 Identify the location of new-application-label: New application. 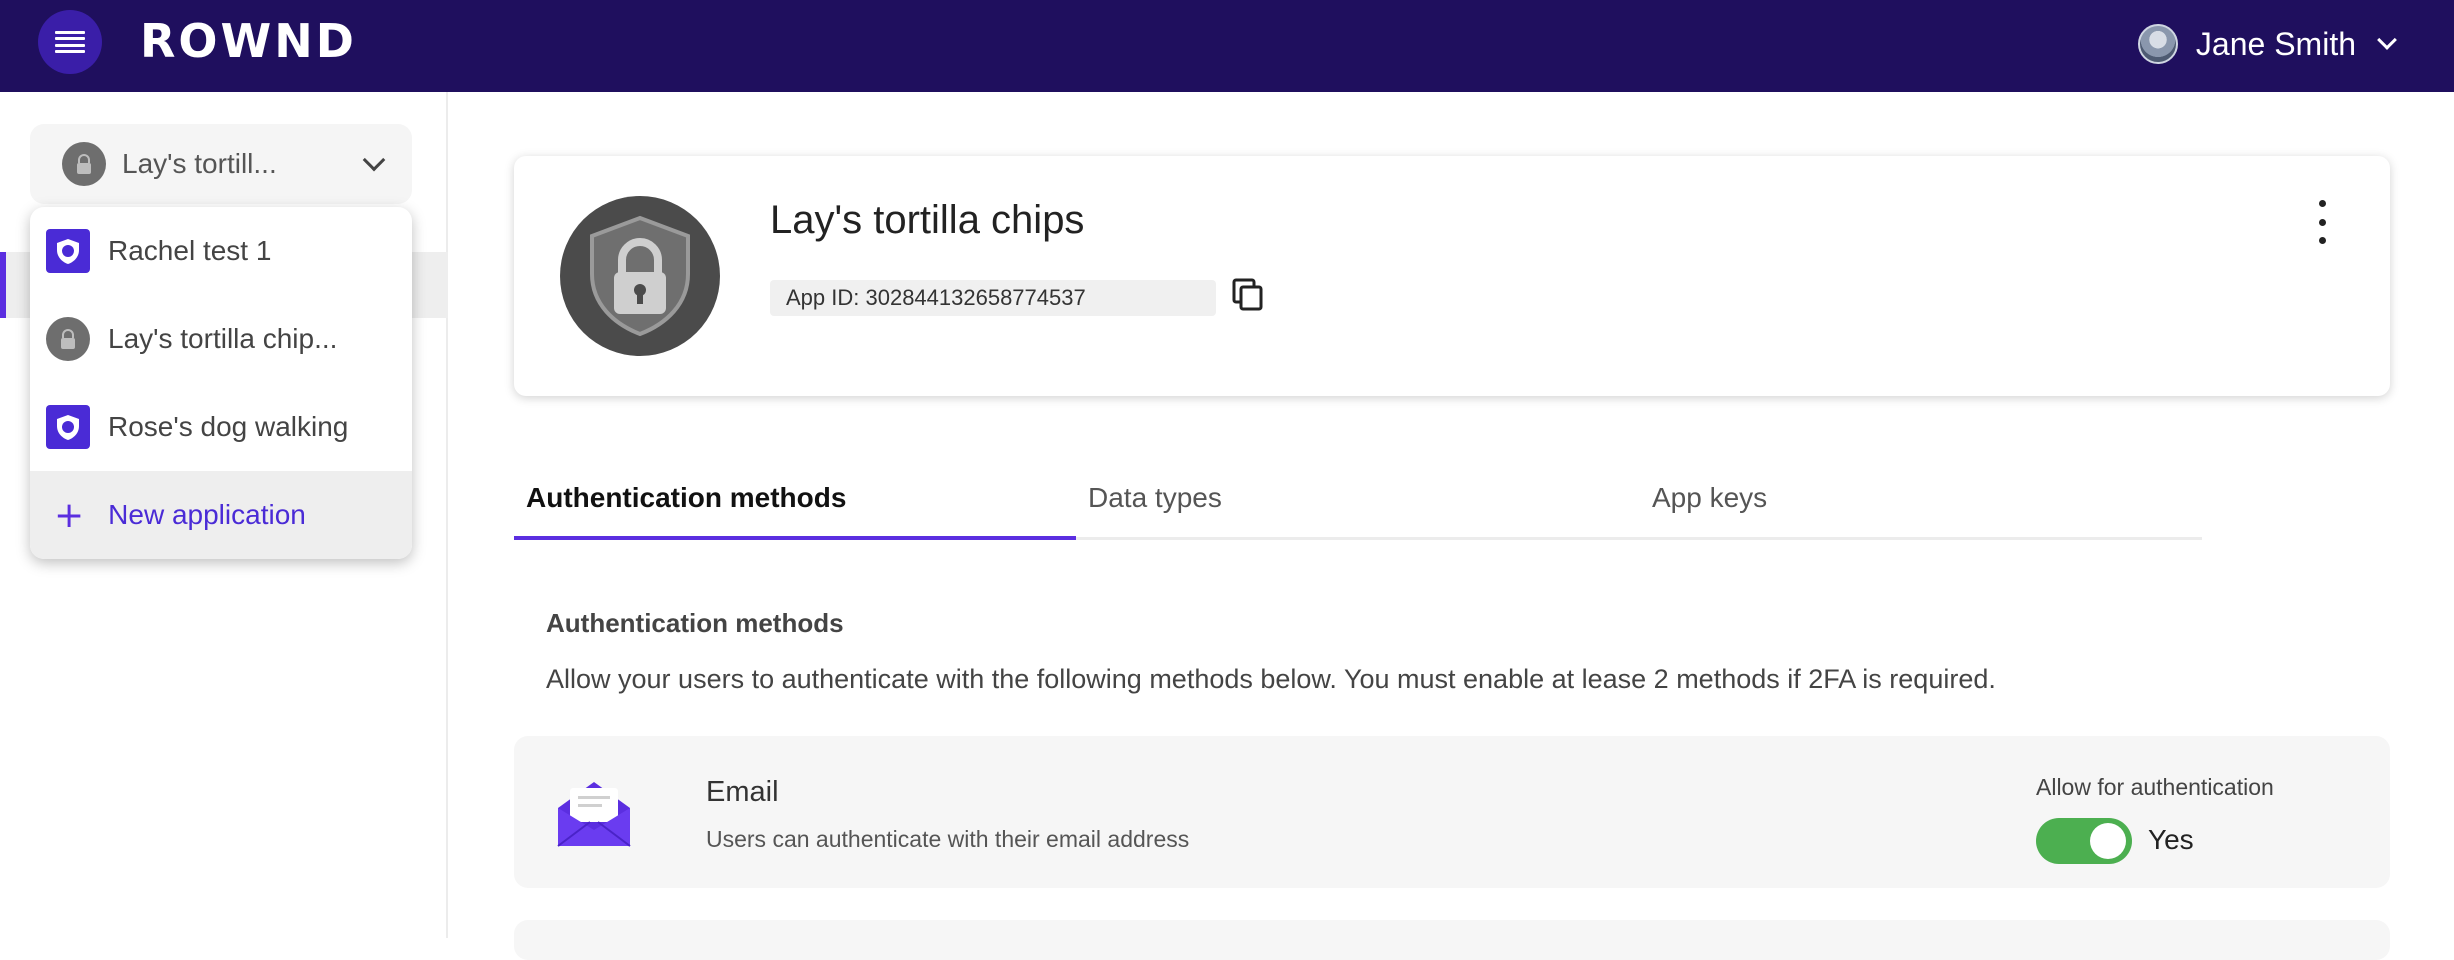
(207, 514).